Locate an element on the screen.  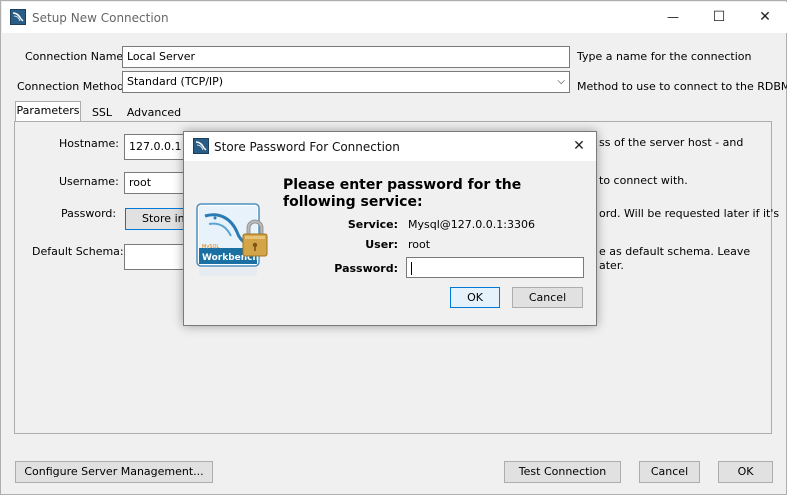
default-schema-hint: e as default schema. Leave is located at coordinates (675, 251).